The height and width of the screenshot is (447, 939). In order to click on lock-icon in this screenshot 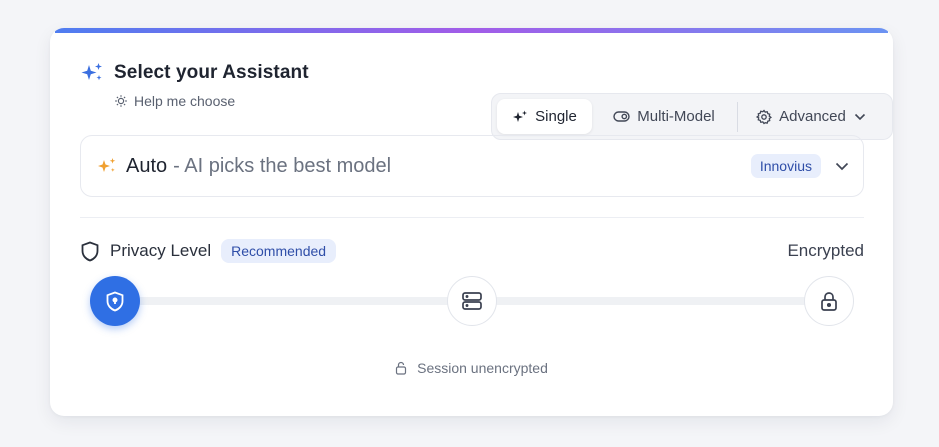, I will do `click(829, 301)`.